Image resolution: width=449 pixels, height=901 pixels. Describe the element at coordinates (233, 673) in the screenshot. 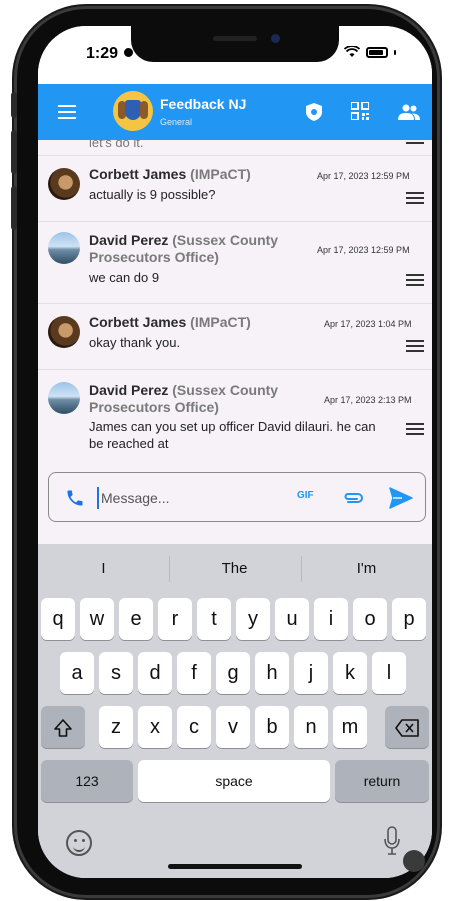

I see `key-g: g` at that location.